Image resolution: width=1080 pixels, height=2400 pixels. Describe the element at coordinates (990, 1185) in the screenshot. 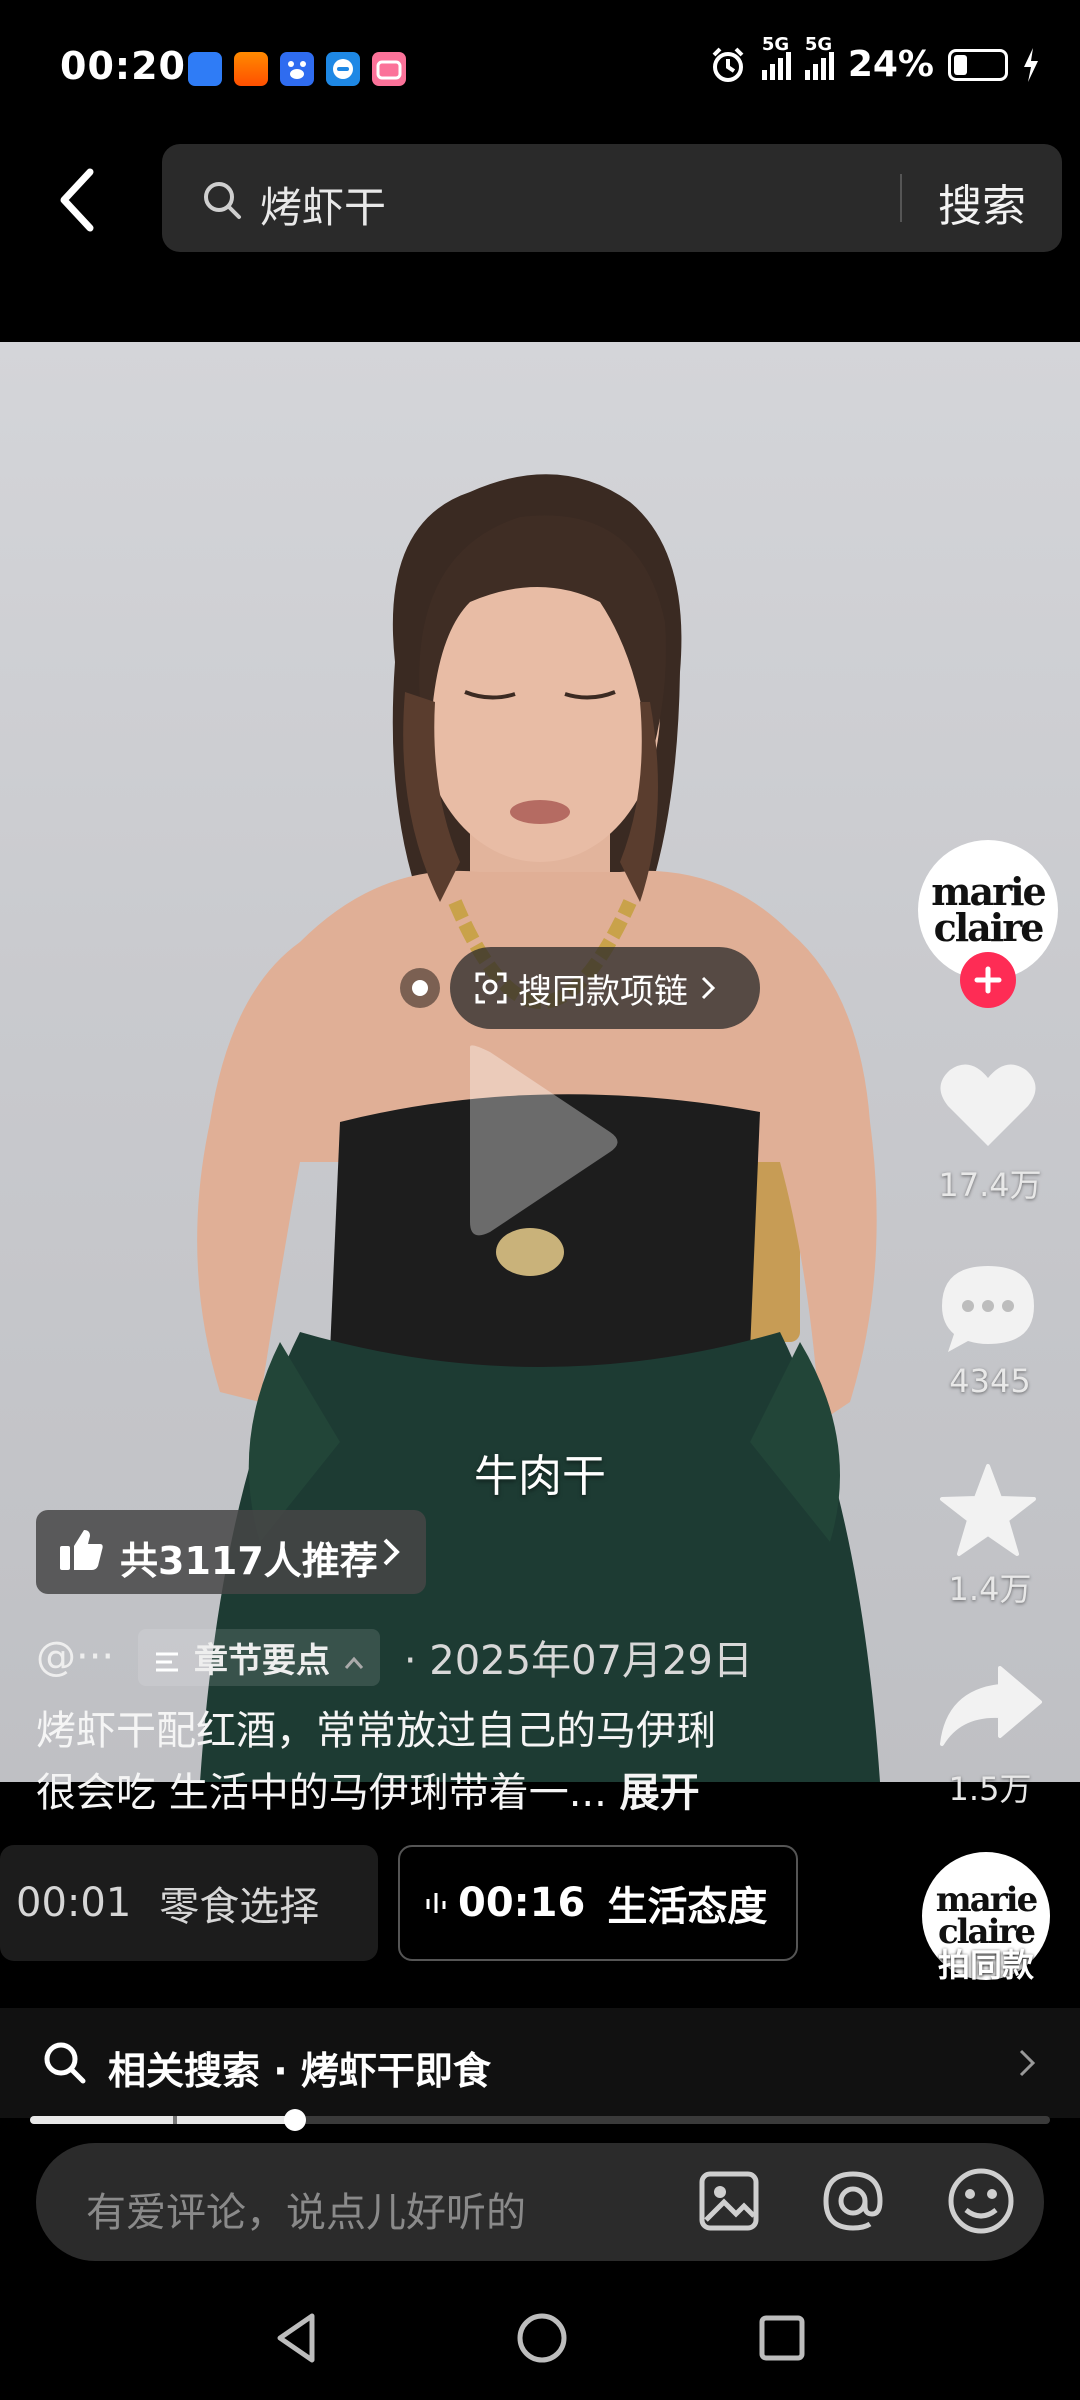

I see `like-count: 17.4万` at that location.